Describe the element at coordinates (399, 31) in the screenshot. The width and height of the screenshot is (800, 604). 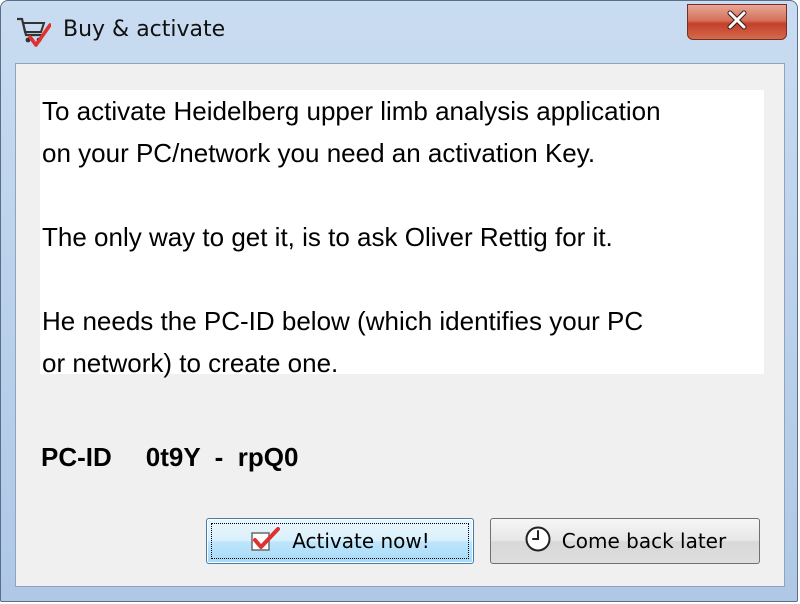
I see `title-bar: Buy & activate` at that location.